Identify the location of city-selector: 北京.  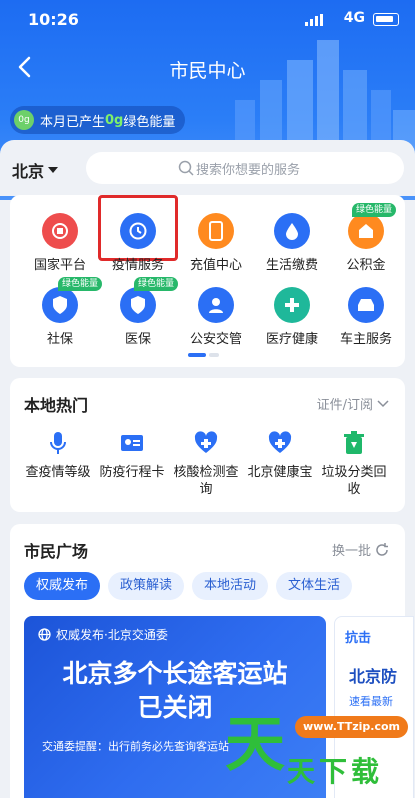
(35, 170).